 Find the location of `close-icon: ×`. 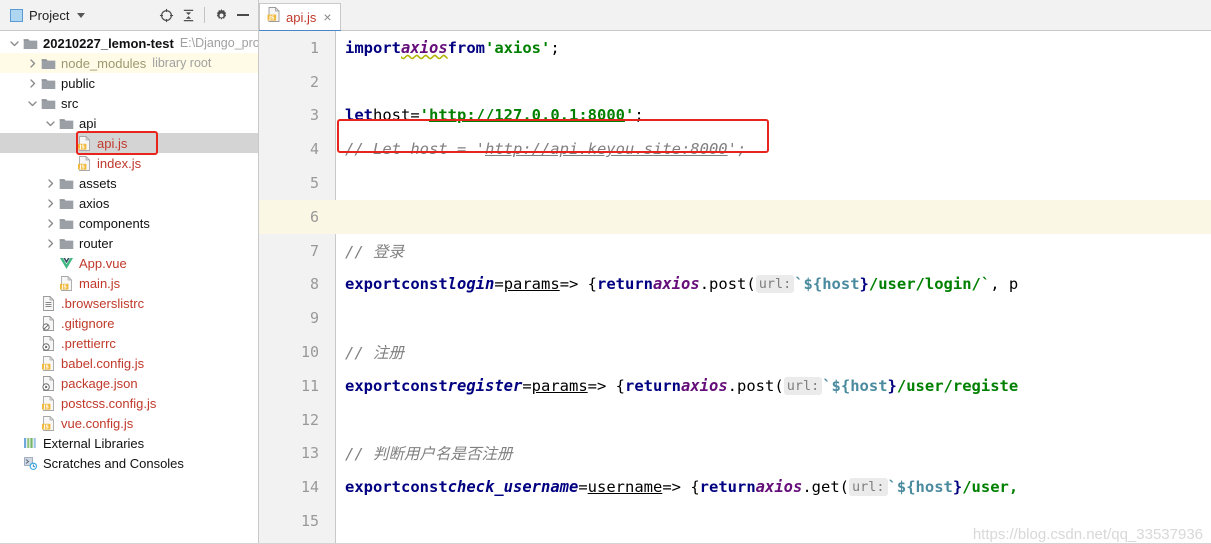

close-icon: × is located at coordinates (327, 17).